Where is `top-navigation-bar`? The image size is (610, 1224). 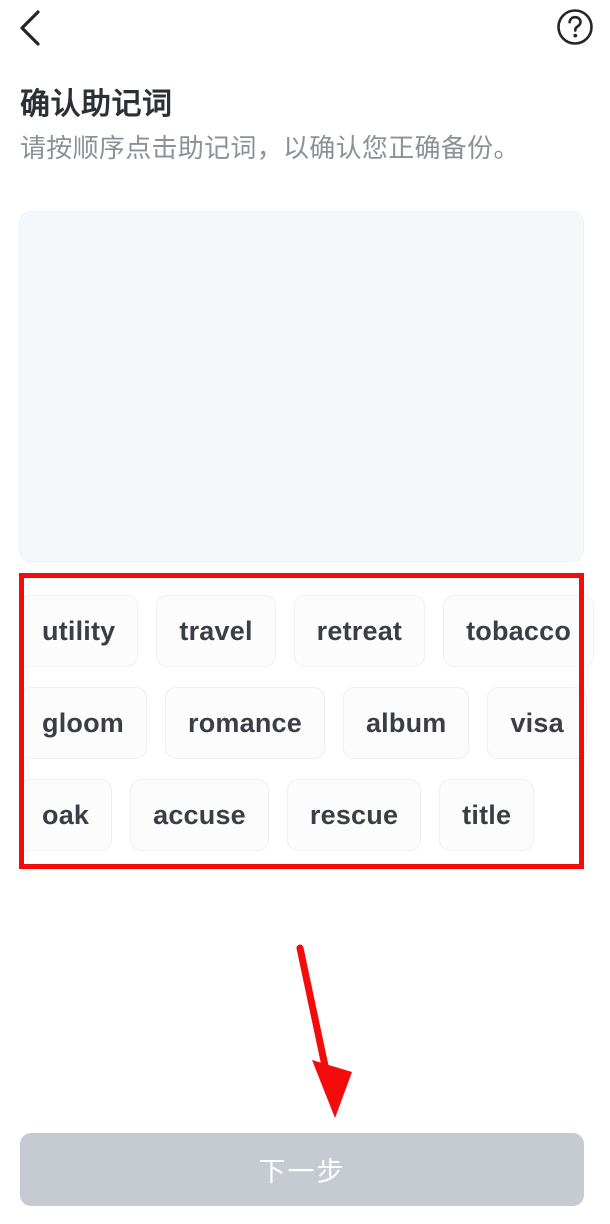
top-navigation-bar is located at coordinates (305, 31).